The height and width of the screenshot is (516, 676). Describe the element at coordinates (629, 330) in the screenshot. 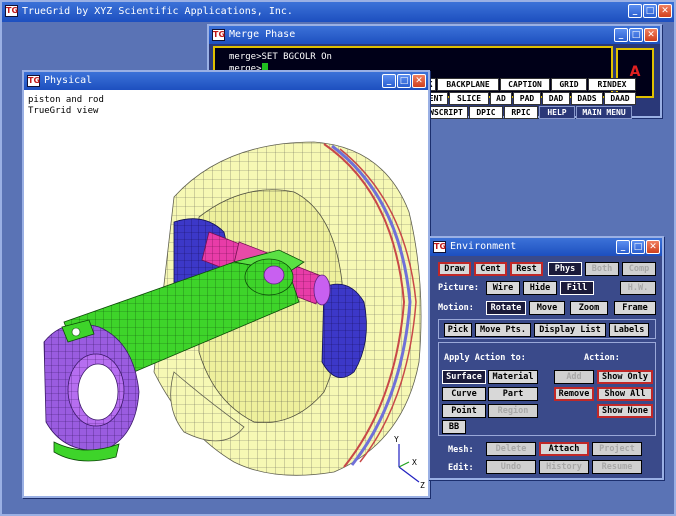

I see `tab-labels: Labels` at that location.